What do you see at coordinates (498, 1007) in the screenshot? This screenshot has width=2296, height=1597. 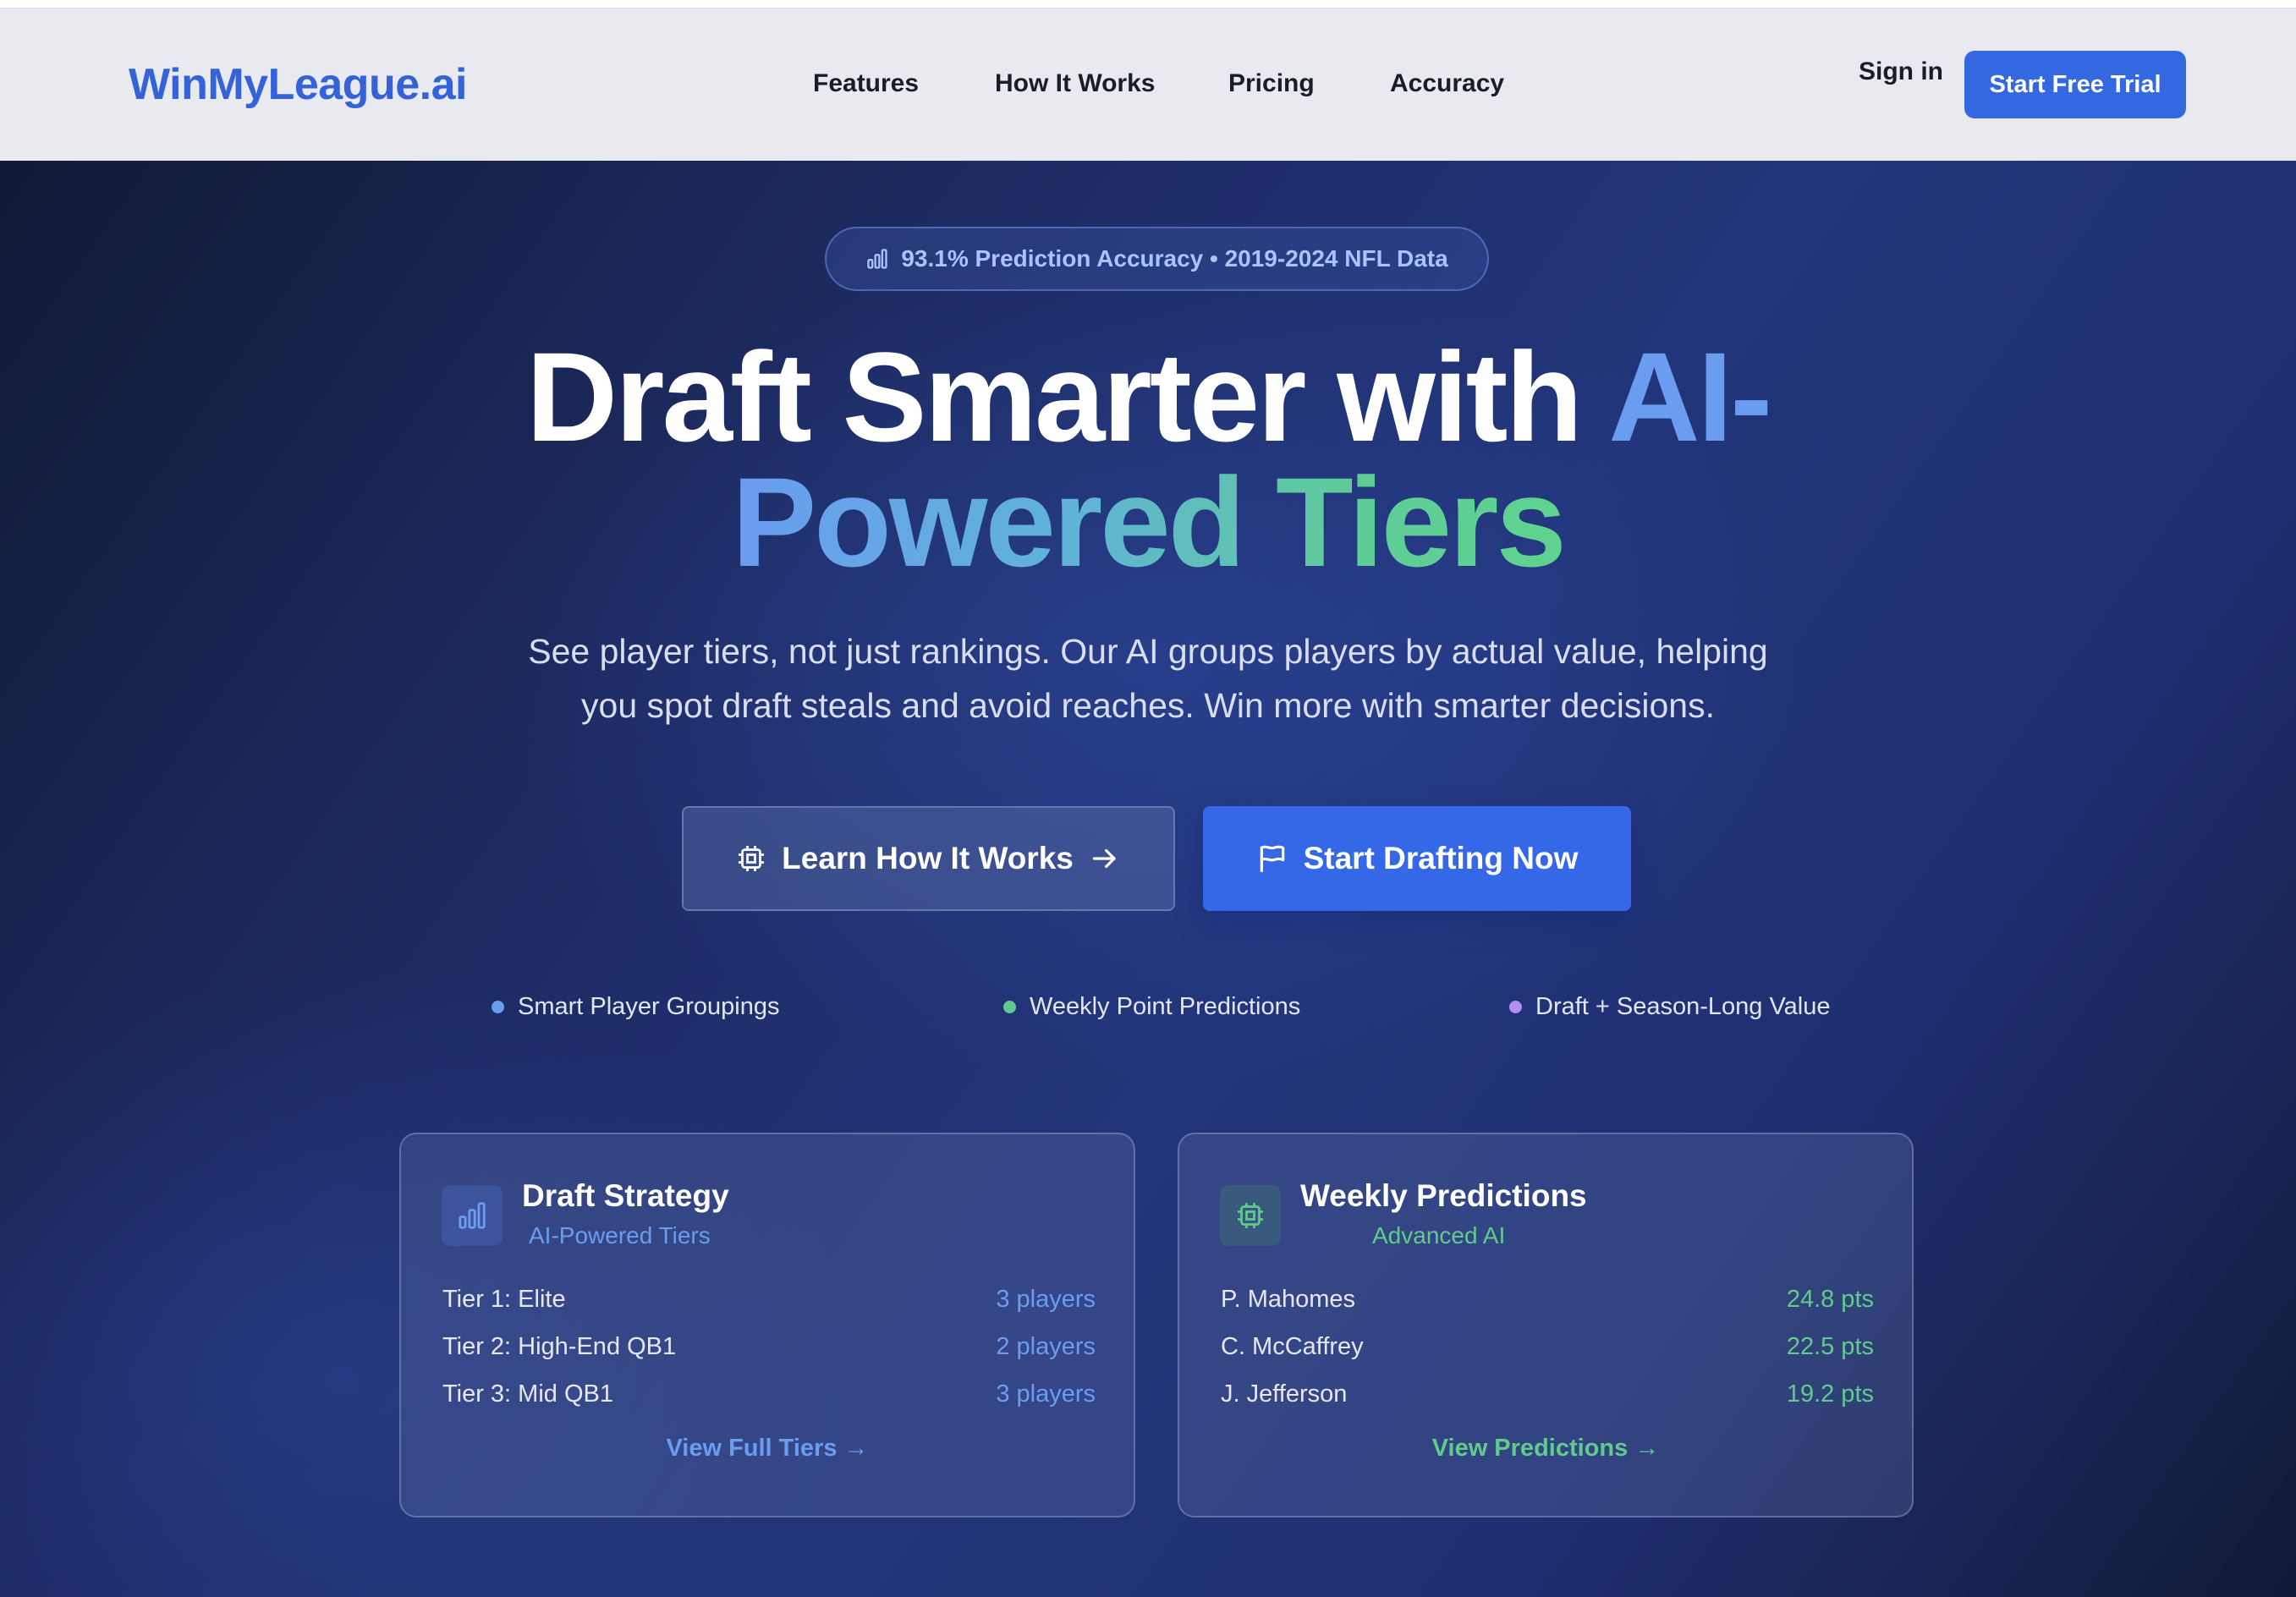 I see `feature-dot-blue` at bounding box center [498, 1007].